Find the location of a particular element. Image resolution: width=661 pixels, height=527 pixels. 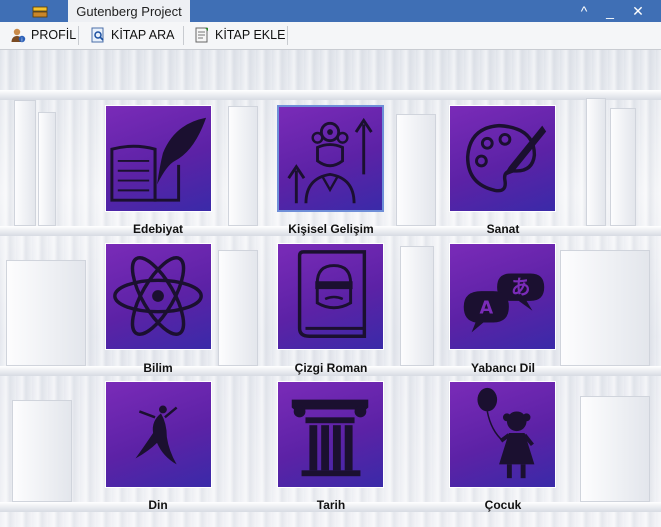

title-bar: Gutenberg Project ^ _ ✕ is located at coordinates (330, 11).